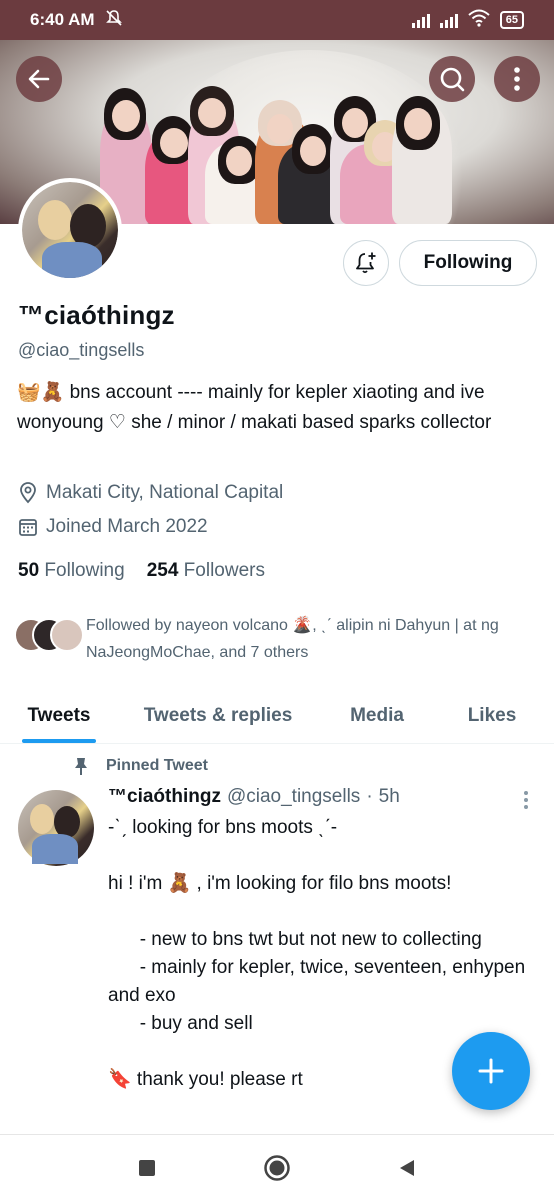 The image size is (554, 1200). I want to click on pinned-label: Pinned Tweet, so click(140, 766).